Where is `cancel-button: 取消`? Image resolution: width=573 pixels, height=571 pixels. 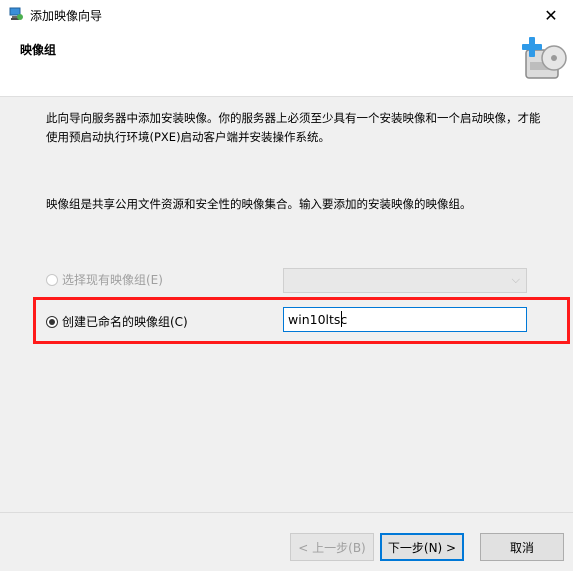 cancel-button: 取消 is located at coordinates (522, 547).